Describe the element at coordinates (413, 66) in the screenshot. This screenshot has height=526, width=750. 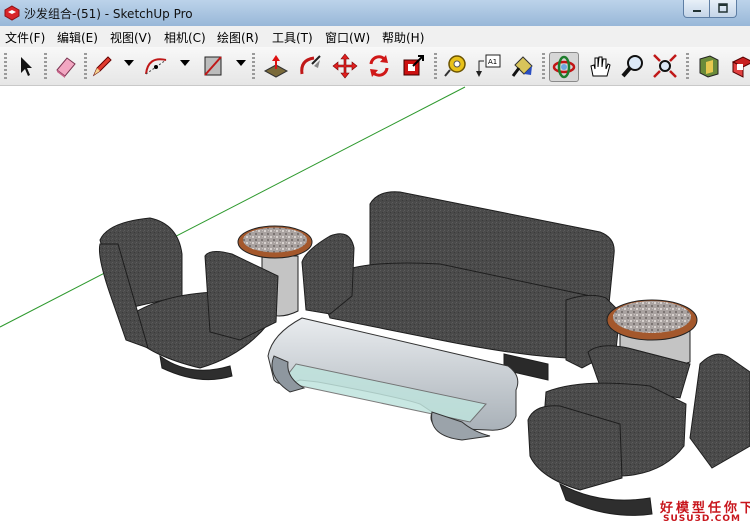
I see `scale-icon` at that location.